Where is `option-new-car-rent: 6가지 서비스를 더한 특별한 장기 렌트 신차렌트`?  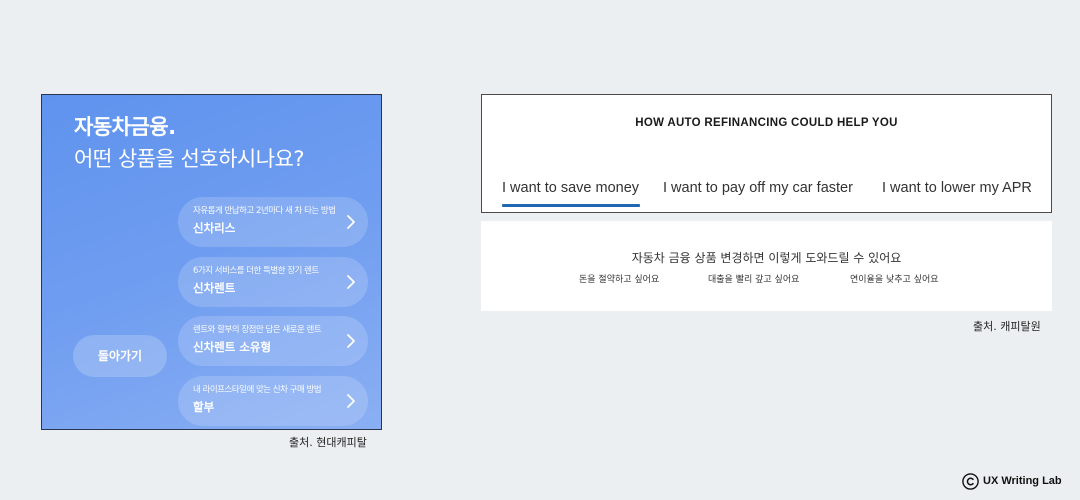 option-new-car-rent: 6가지 서비스를 더한 특별한 장기 렌트 신차렌트 is located at coordinates (273, 282).